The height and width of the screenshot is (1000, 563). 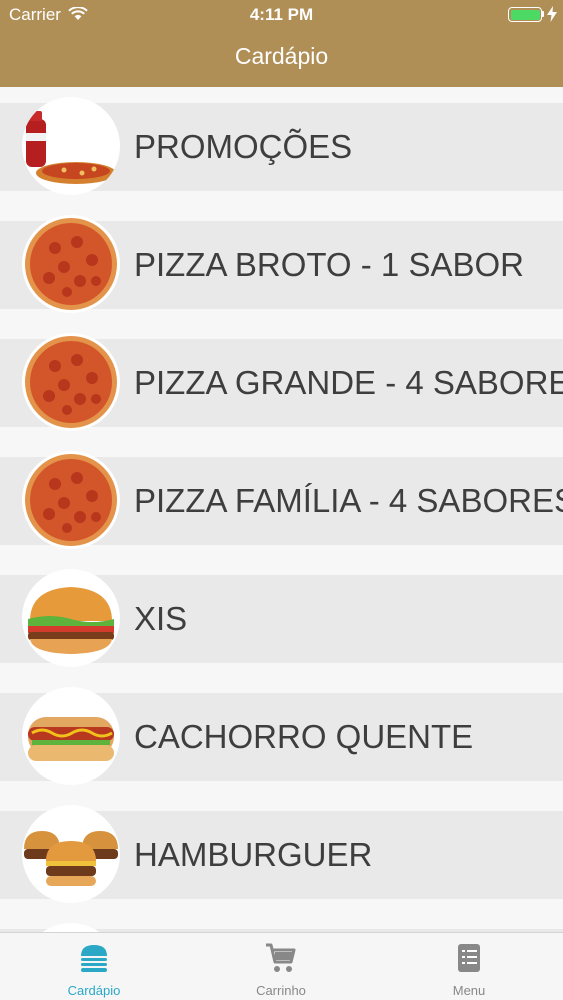 I want to click on tab-cardapio: Cardápio, so click(x=94, y=966).